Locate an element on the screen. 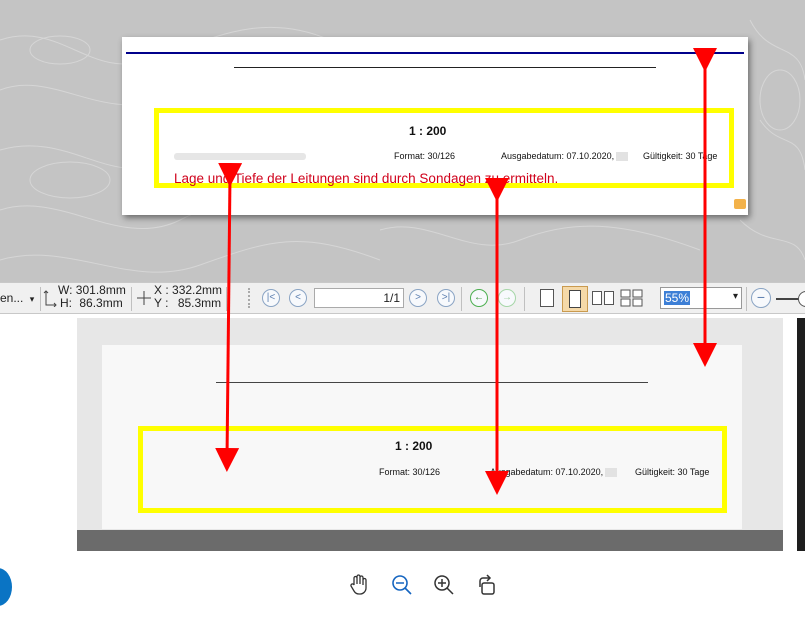 The width and height of the screenshot is (805, 626). first-page-button: |< is located at coordinates (271, 298).